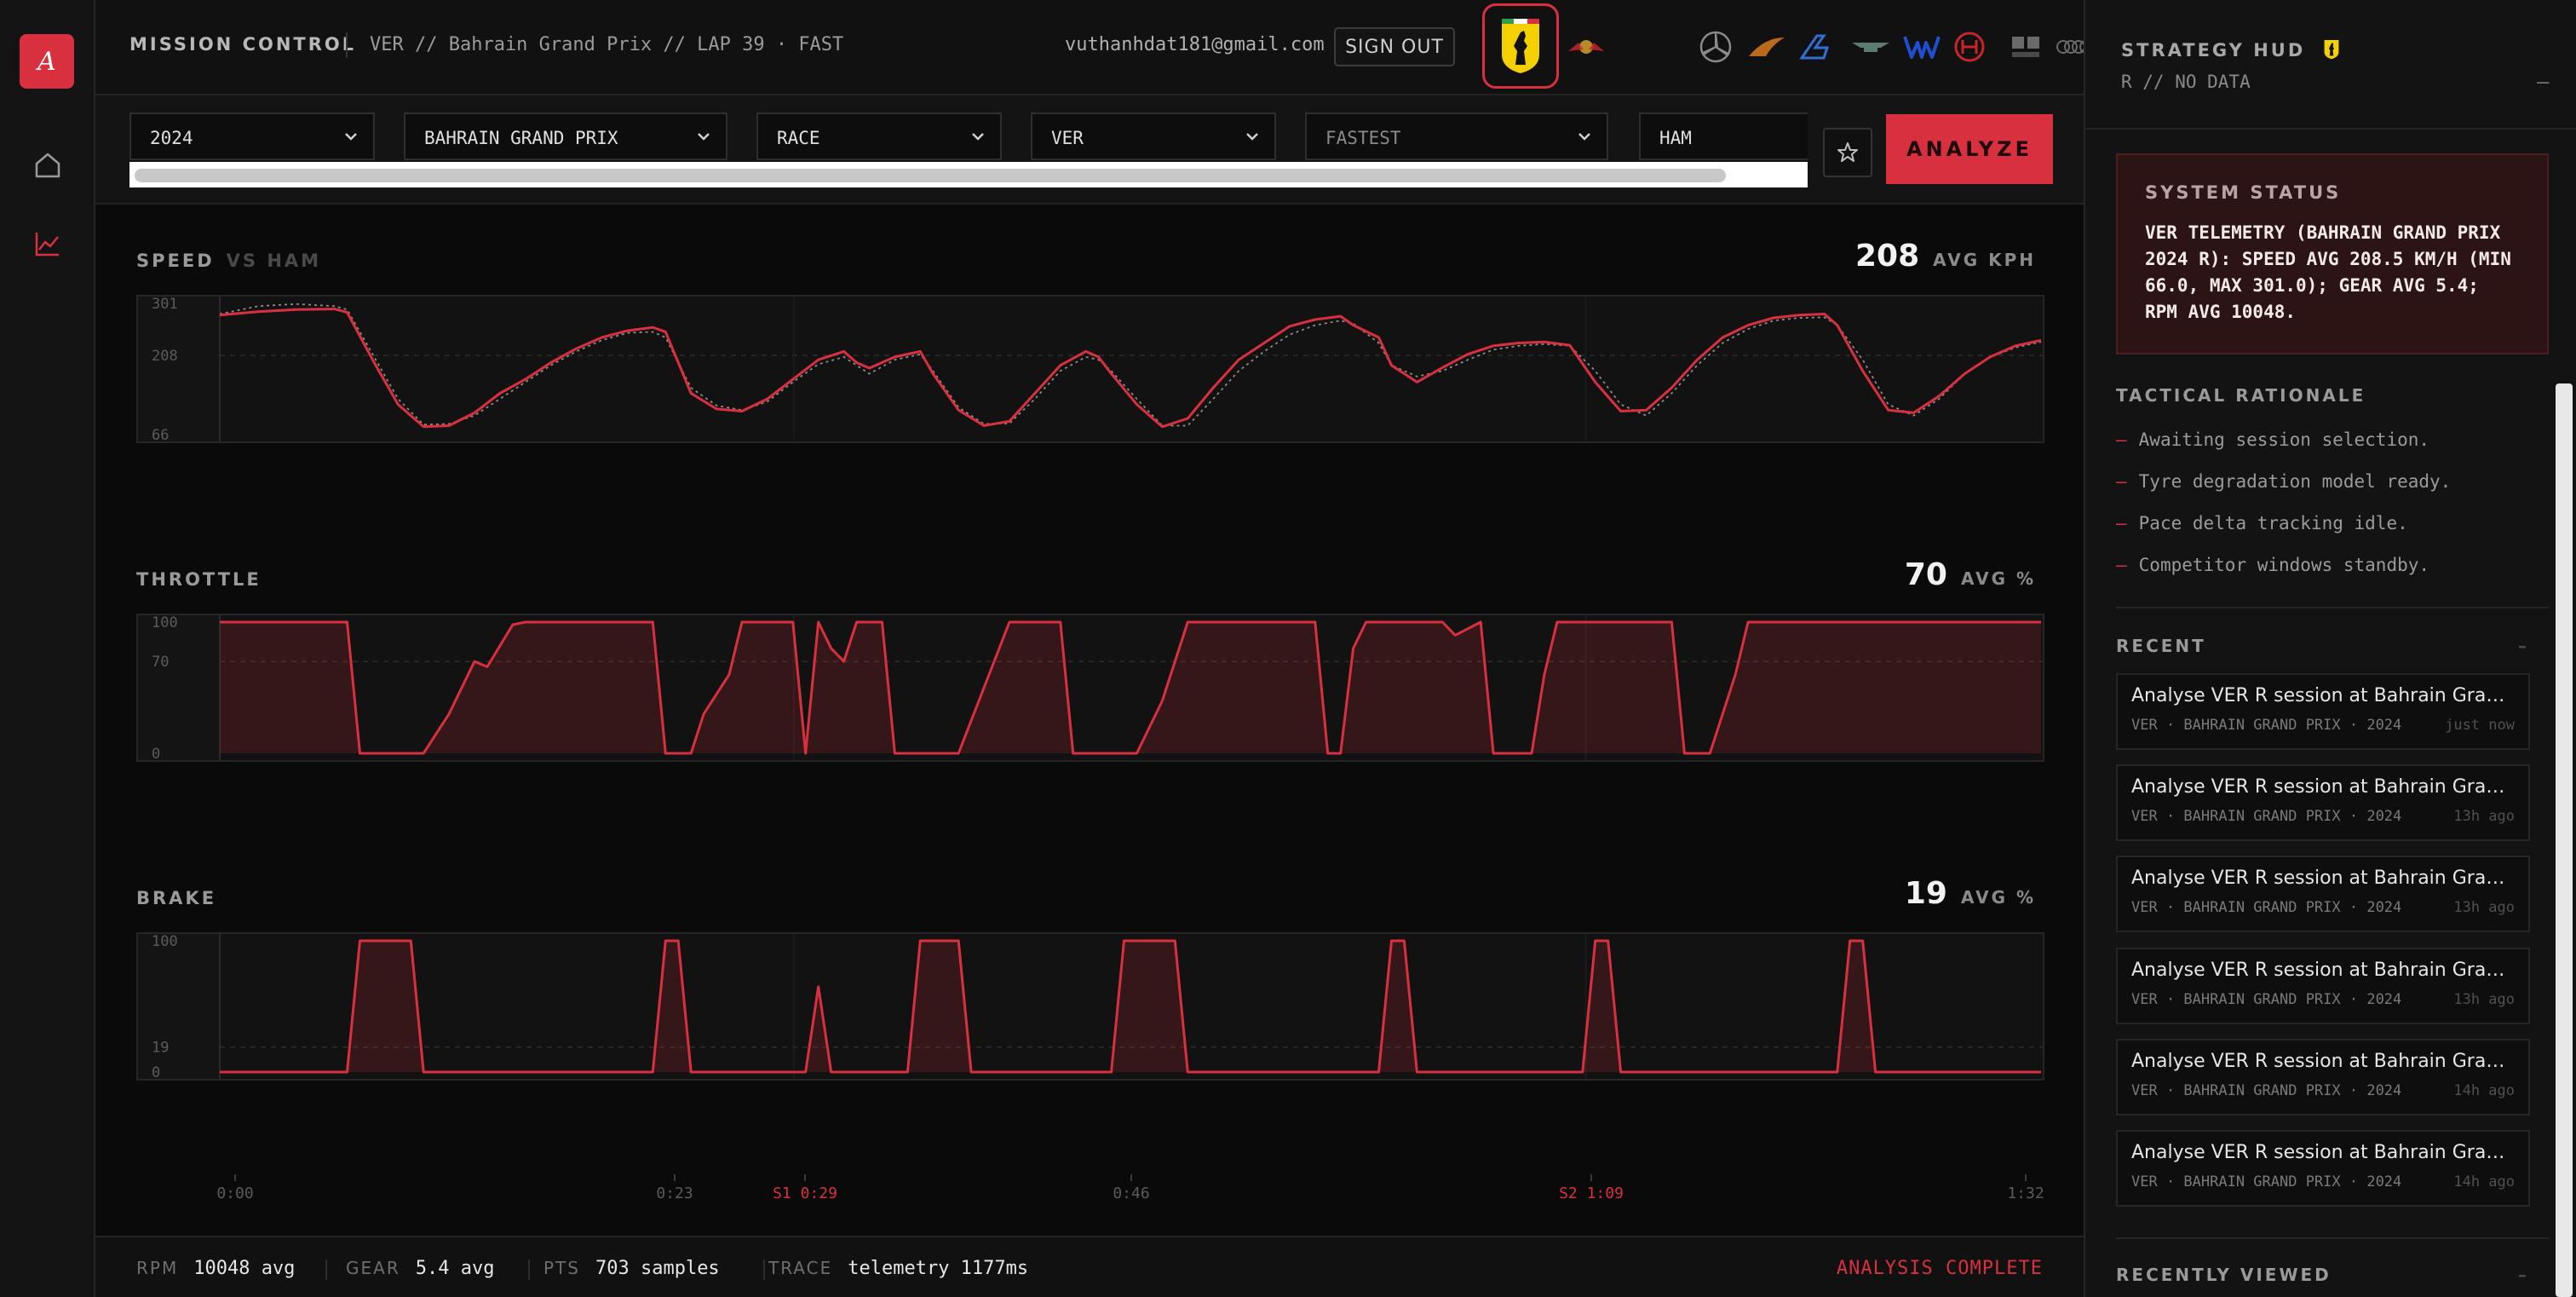 Image resolution: width=2576 pixels, height=1297 pixels. I want to click on racingbulls-logo-icon, so click(2025, 47).